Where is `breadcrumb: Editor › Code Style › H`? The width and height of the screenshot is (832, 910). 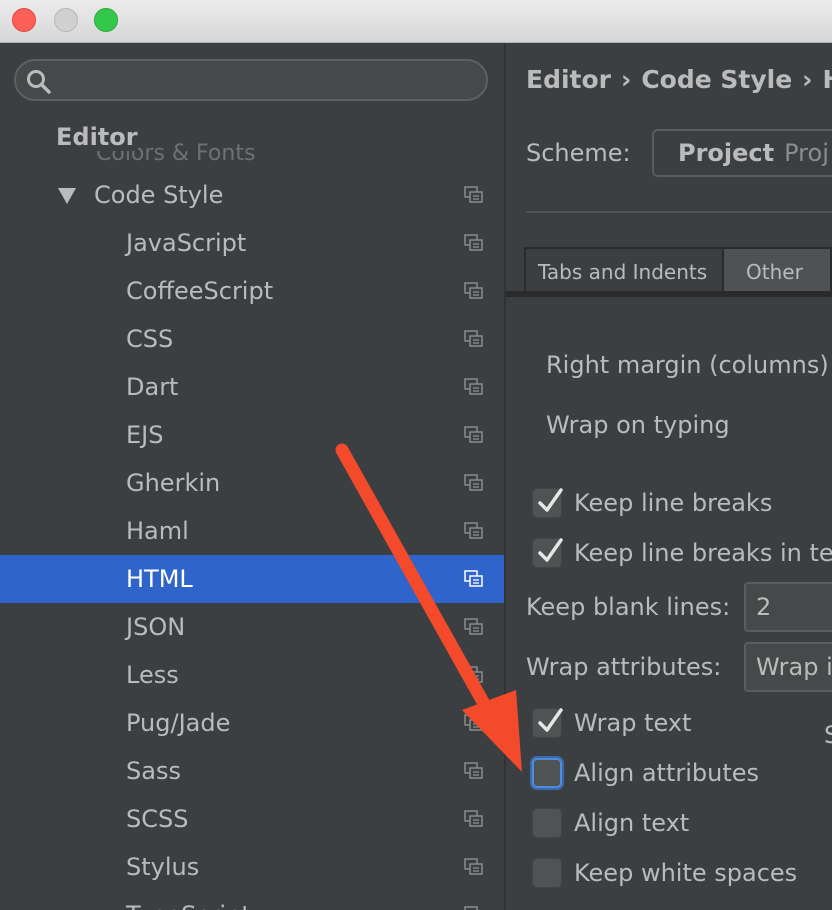 breadcrumb: Editor › Code Style › H is located at coordinates (679, 79).